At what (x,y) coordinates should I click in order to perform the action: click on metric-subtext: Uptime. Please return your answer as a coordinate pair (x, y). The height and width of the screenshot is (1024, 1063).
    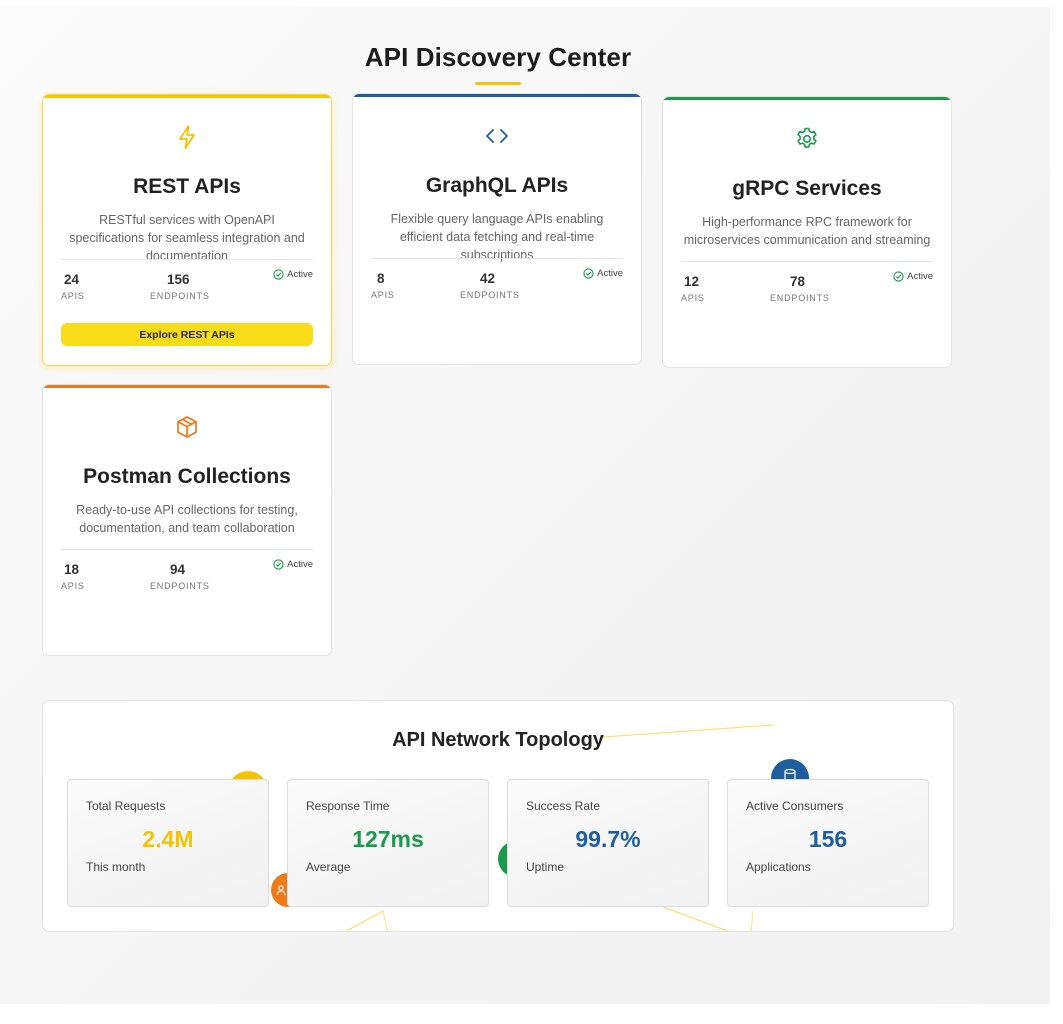
    Looking at the image, I should click on (545, 867).